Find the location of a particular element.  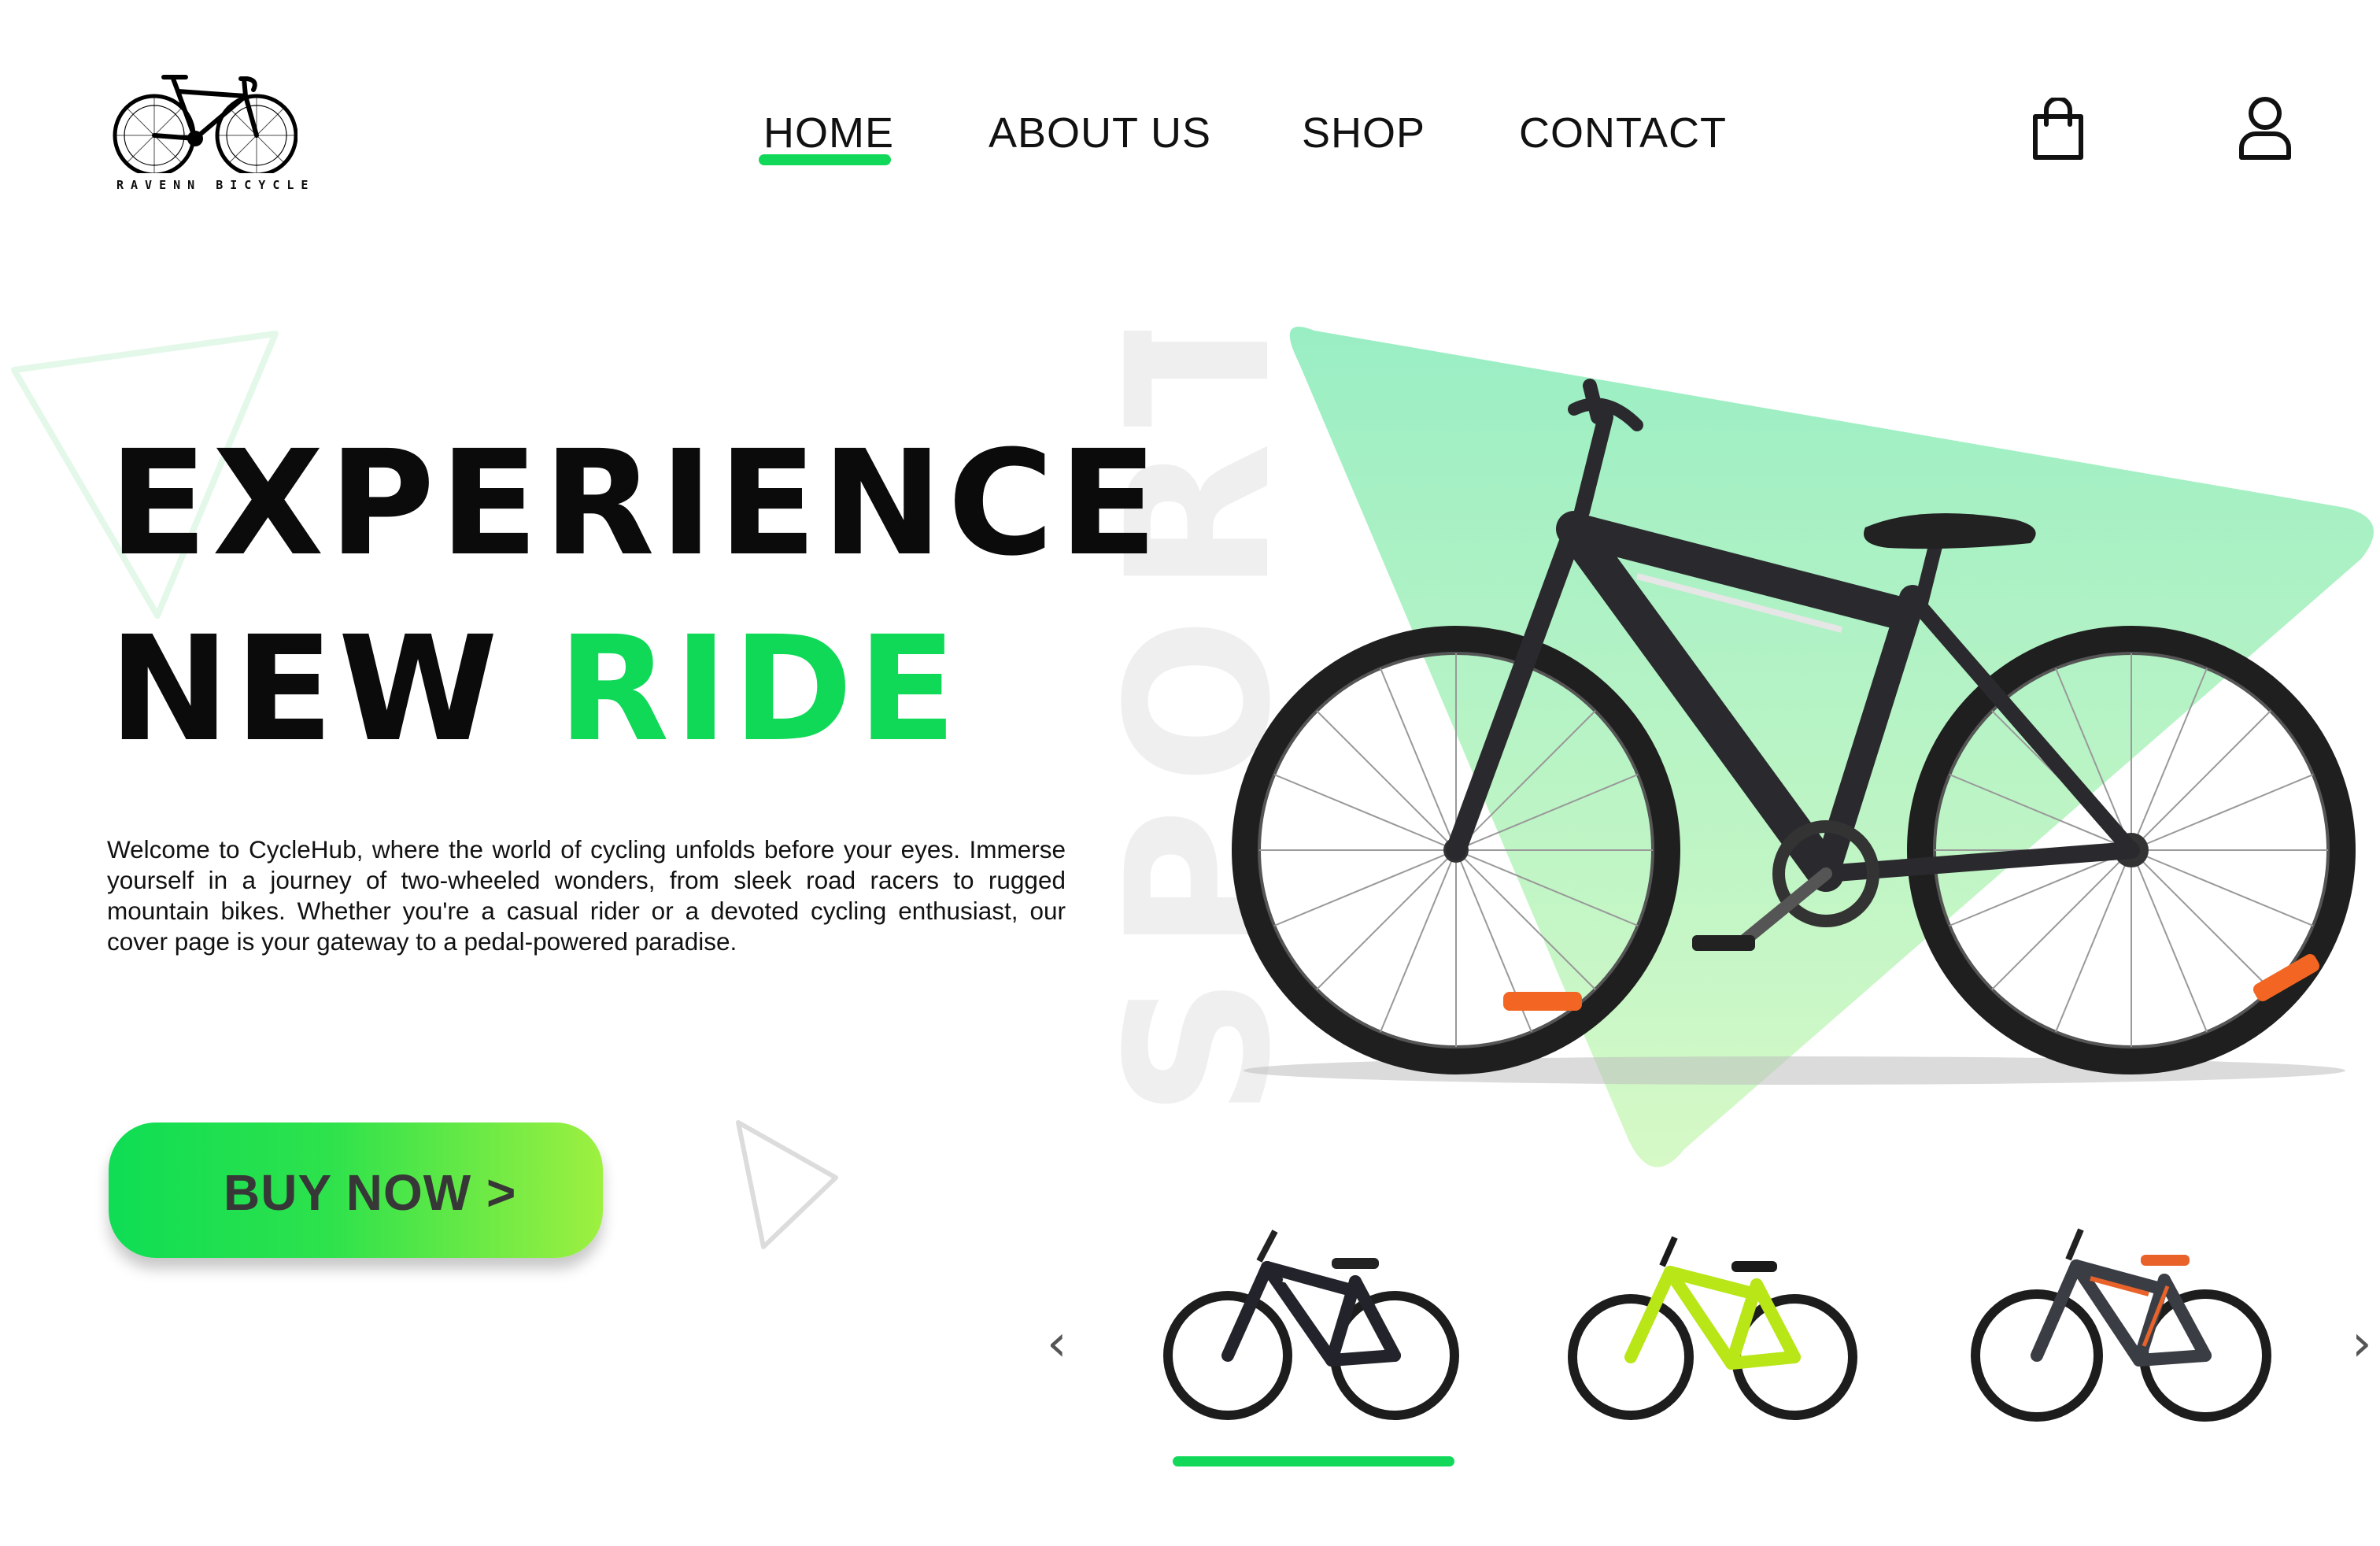

nav-active-underline is located at coordinates (825, 159).